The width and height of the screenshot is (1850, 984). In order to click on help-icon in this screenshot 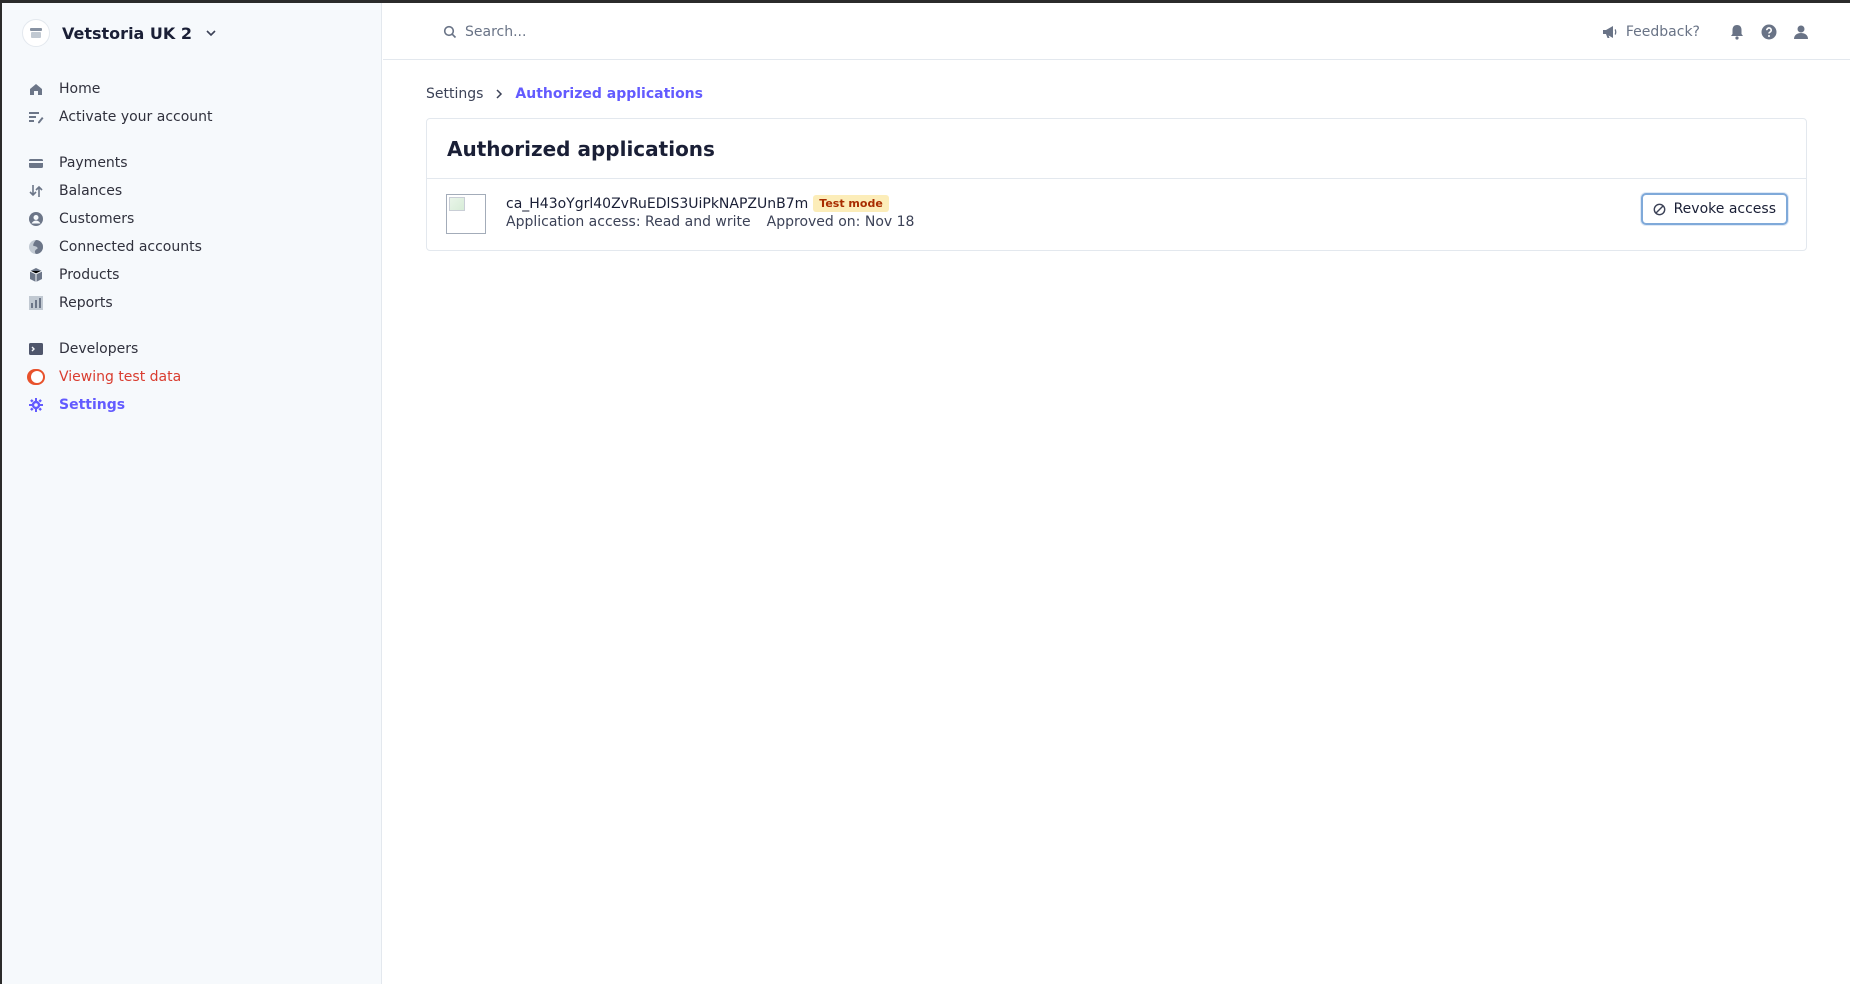, I will do `click(1769, 32)`.